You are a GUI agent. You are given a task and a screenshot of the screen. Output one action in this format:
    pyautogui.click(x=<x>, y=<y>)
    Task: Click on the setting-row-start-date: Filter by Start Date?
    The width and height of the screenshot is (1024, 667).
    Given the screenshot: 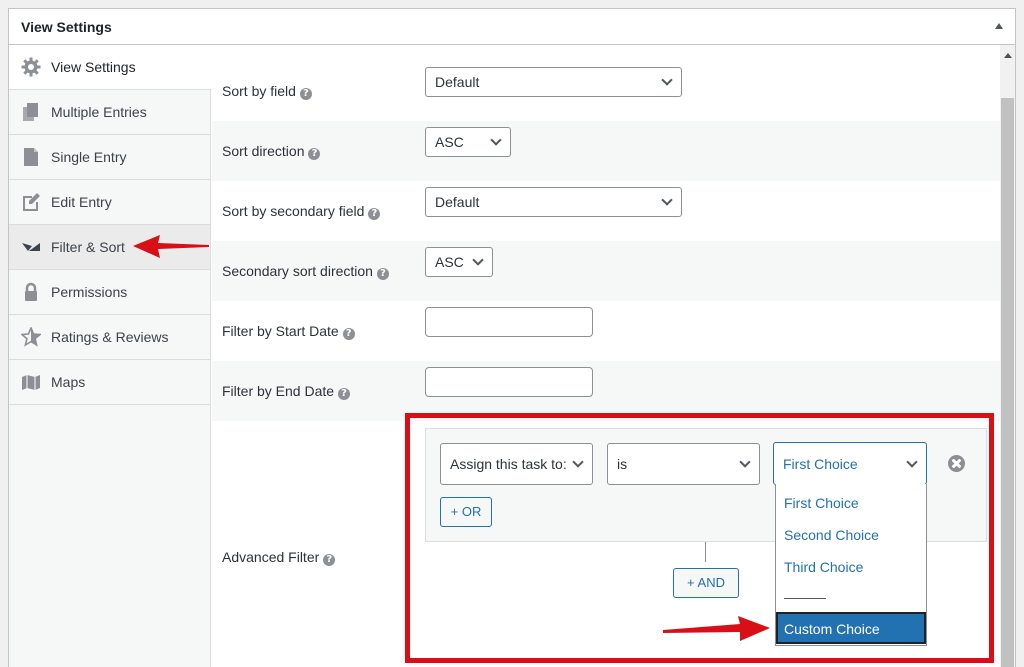 What is the action you would take?
    pyautogui.click(x=606, y=331)
    